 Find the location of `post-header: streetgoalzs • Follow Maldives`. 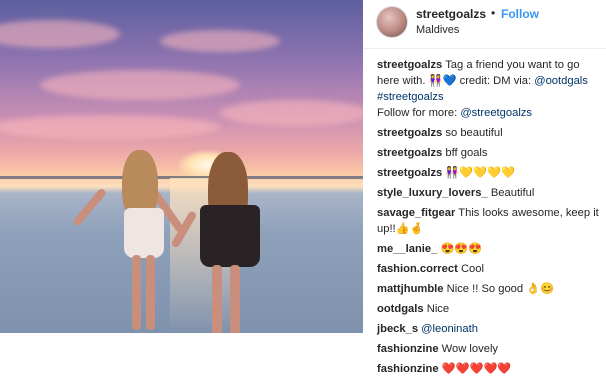

post-header: streetgoalzs • Follow Maldives is located at coordinates (484, 24).